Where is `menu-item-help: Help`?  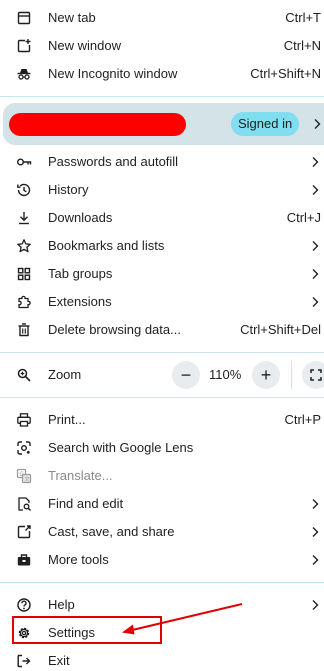
menu-item-help: Help is located at coordinates (162, 605).